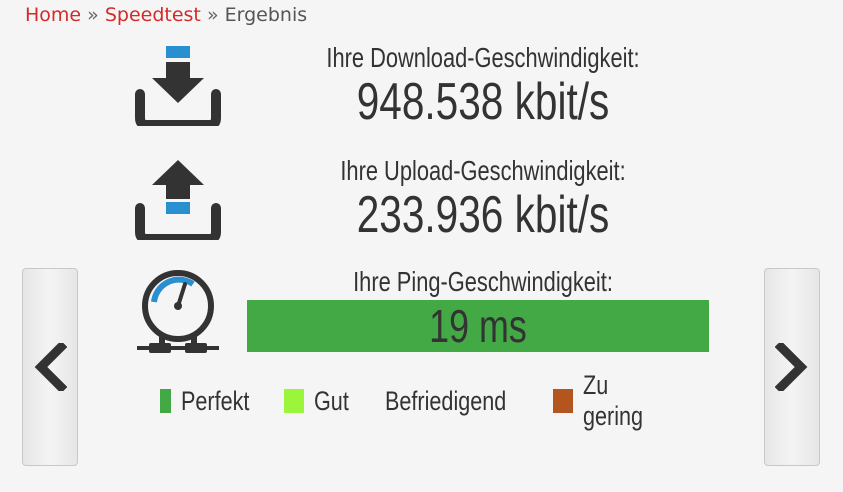  I want to click on legend-label: Befriedigend, so click(446, 400).